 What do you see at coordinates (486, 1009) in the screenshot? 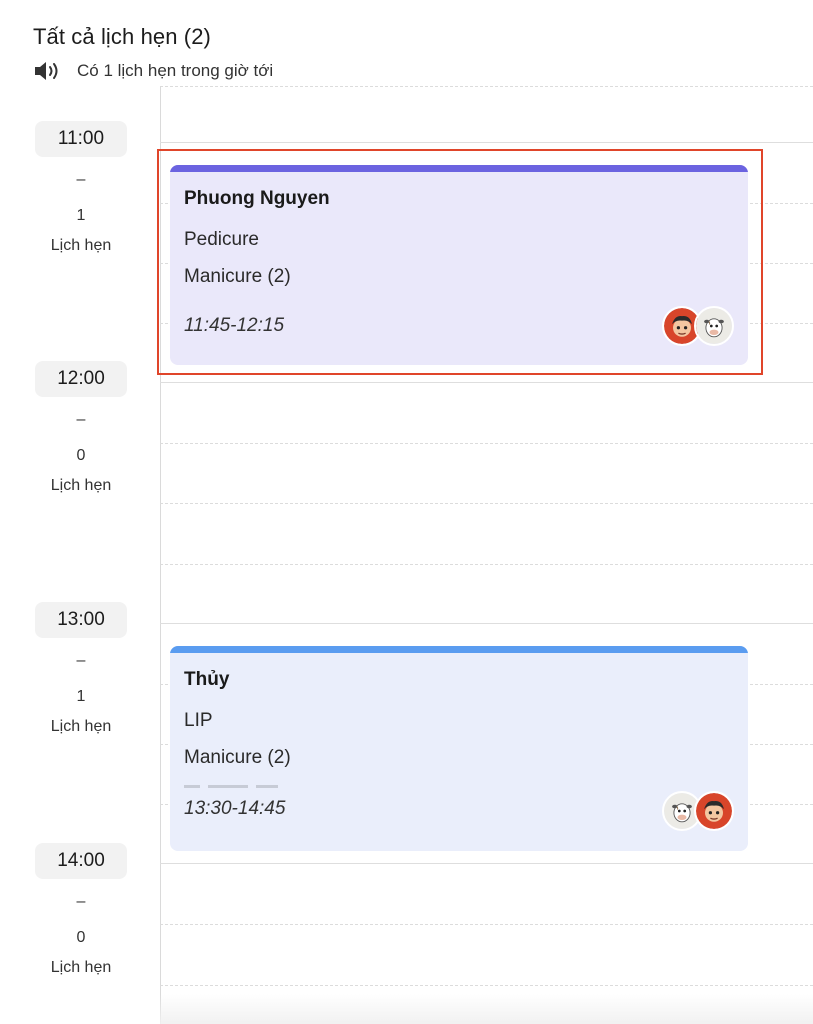
I see `scroll-fade` at bounding box center [486, 1009].